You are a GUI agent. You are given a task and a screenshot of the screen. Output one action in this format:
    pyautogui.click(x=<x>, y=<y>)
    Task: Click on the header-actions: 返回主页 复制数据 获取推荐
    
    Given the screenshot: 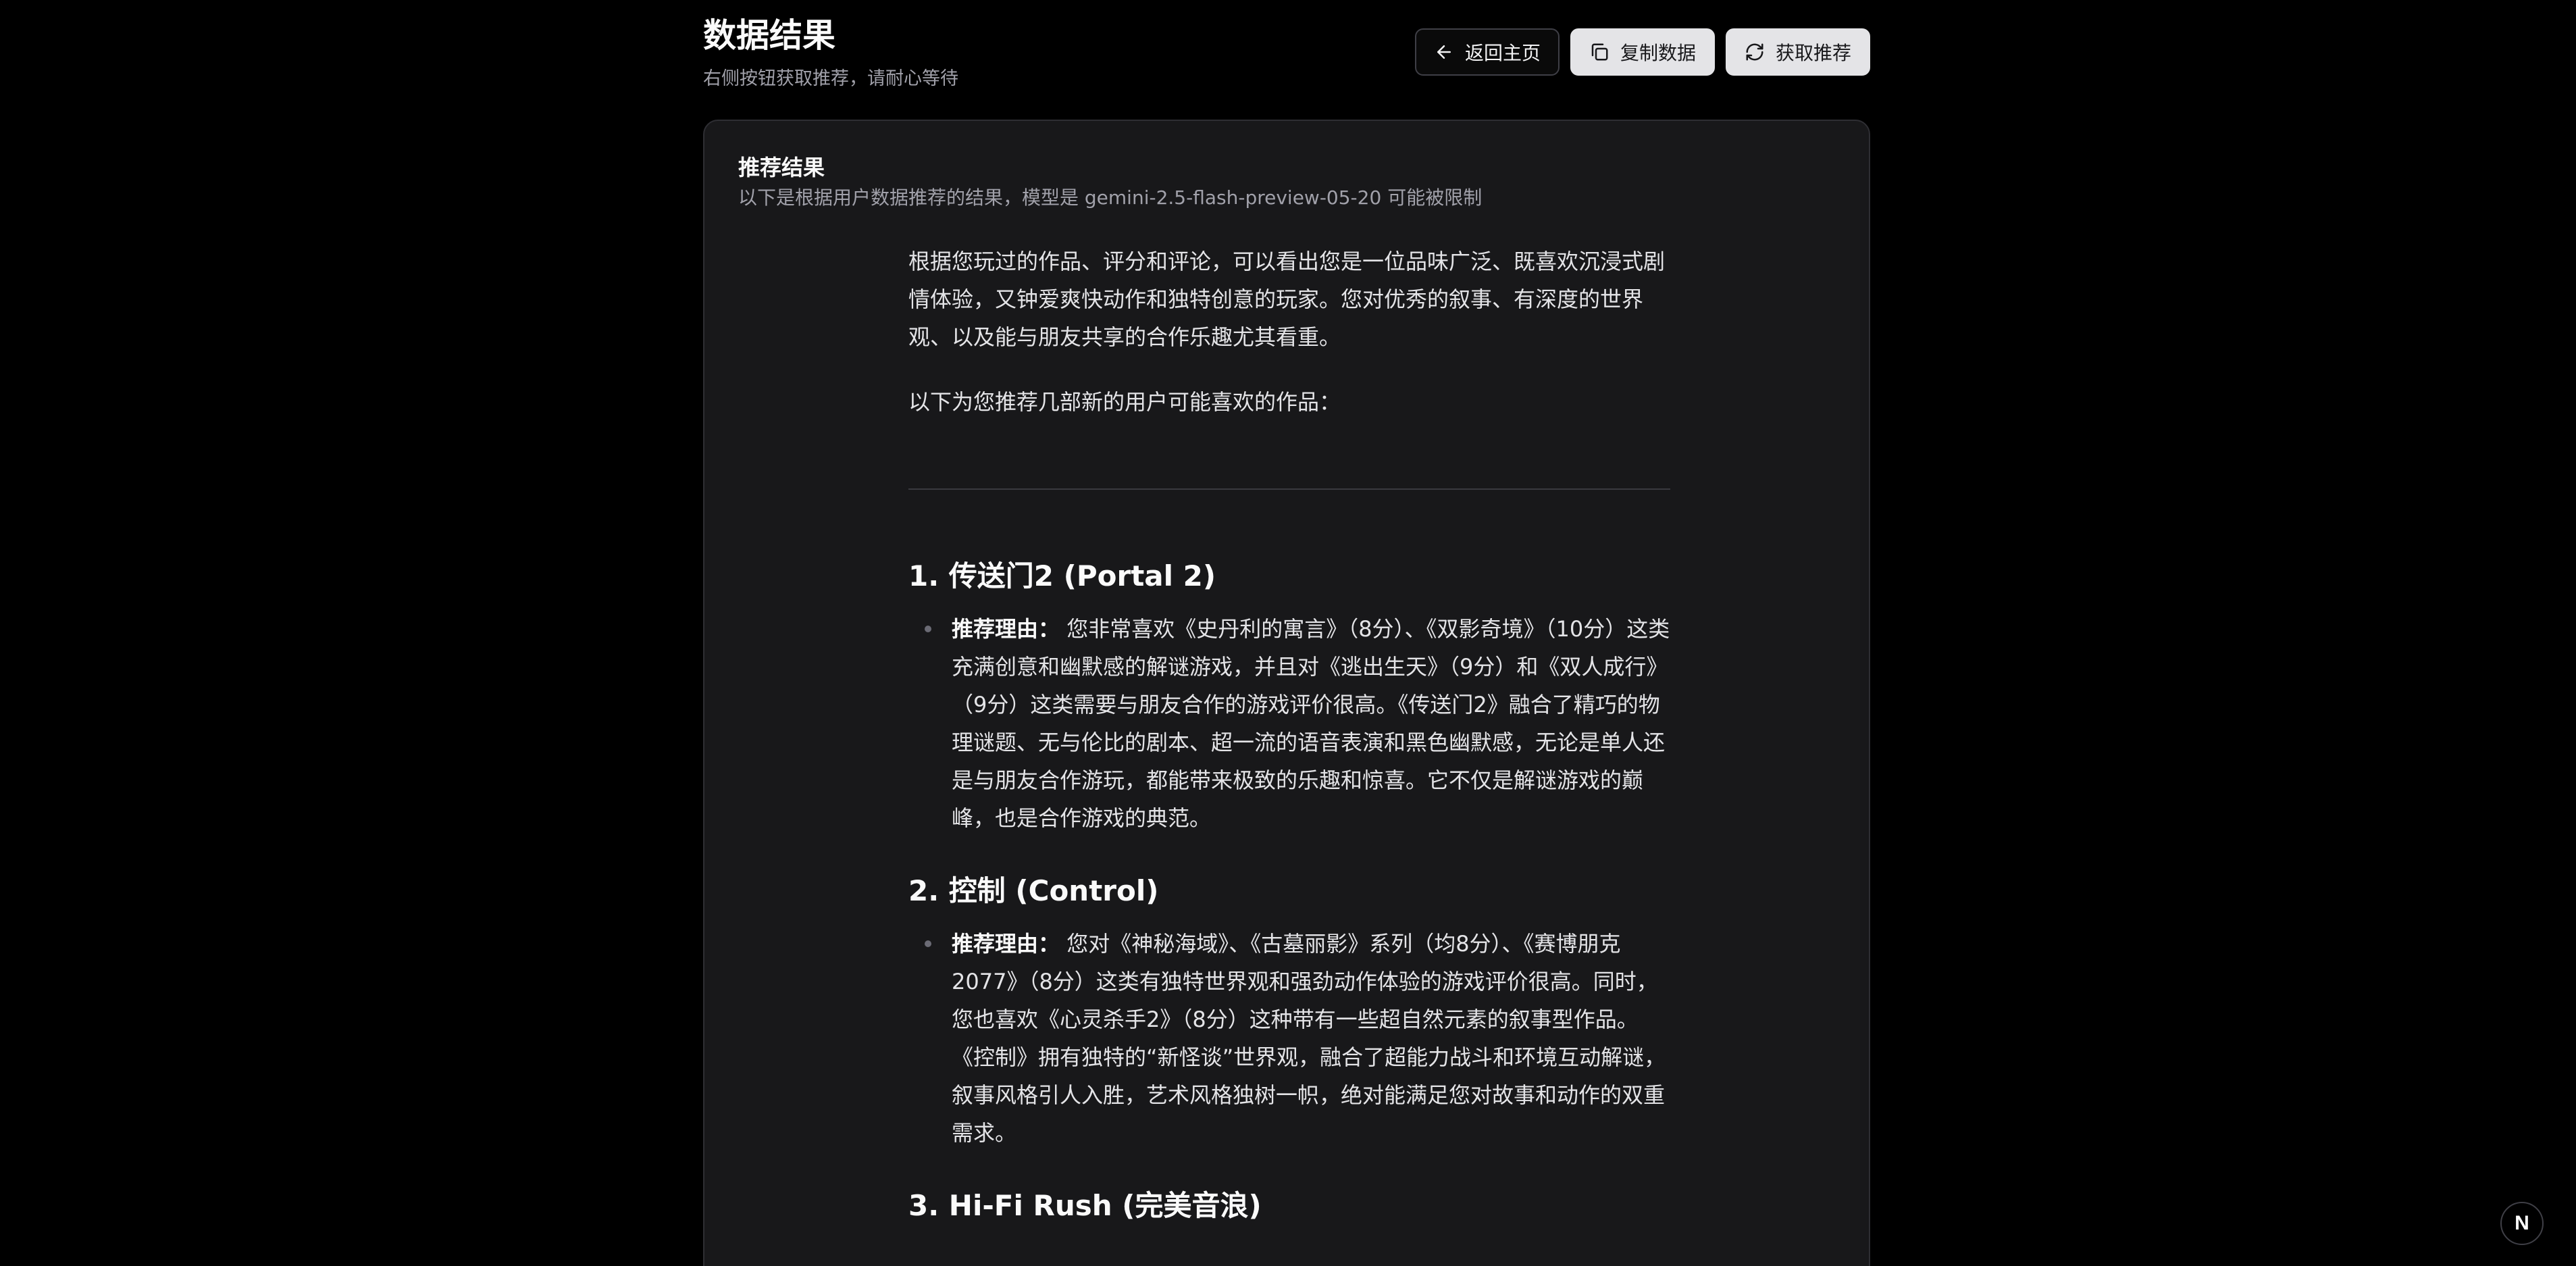 What is the action you would take?
    pyautogui.click(x=1642, y=52)
    